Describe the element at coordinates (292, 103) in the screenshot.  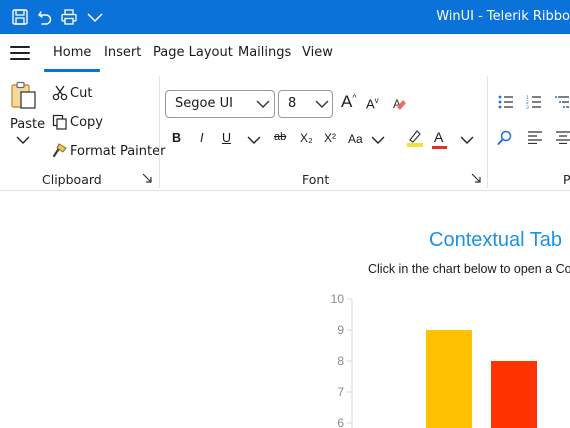
I see `font-size-value: 8` at that location.